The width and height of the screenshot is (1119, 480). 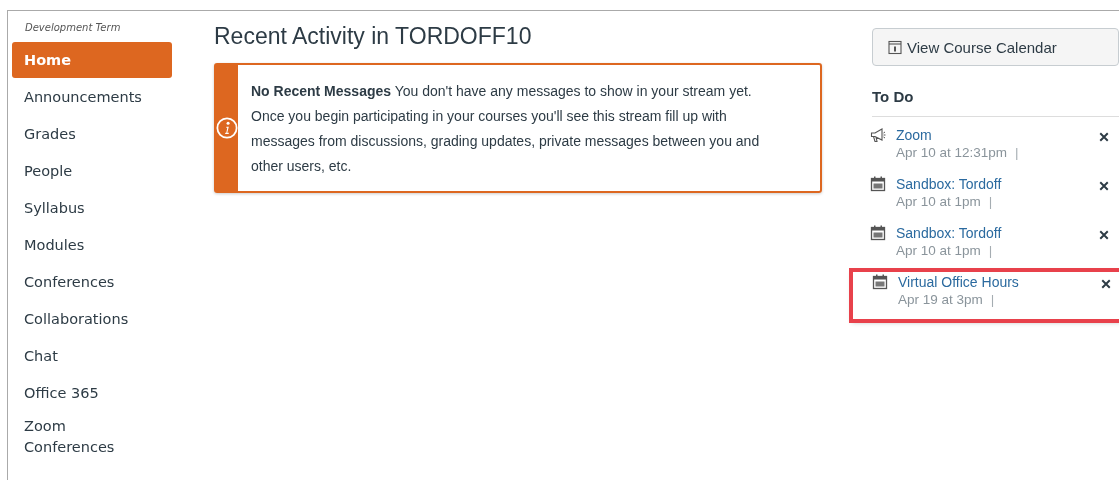 What do you see at coordinates (878, 135) in the screenshot?
I see `megaphone-icon` at bounding box center [878, 135].